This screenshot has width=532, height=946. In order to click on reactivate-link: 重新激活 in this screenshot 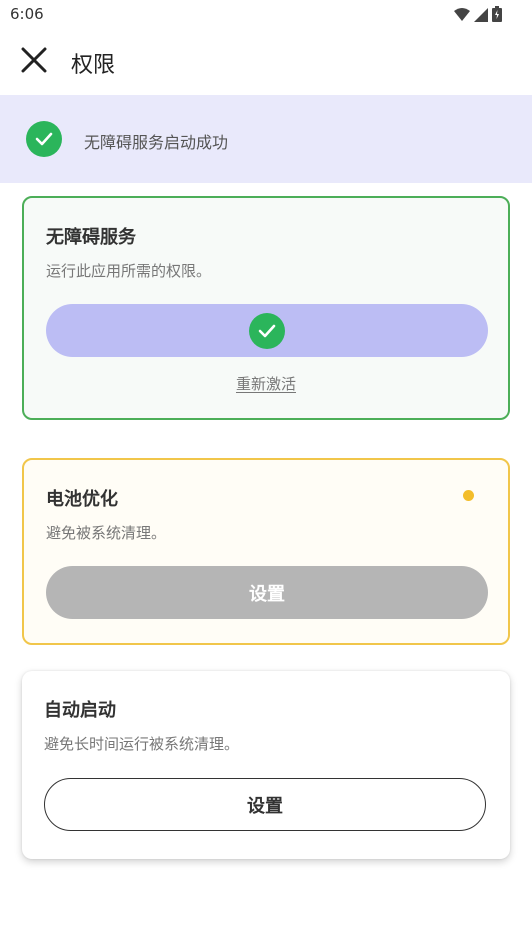, I will do `click(266, 384)`.